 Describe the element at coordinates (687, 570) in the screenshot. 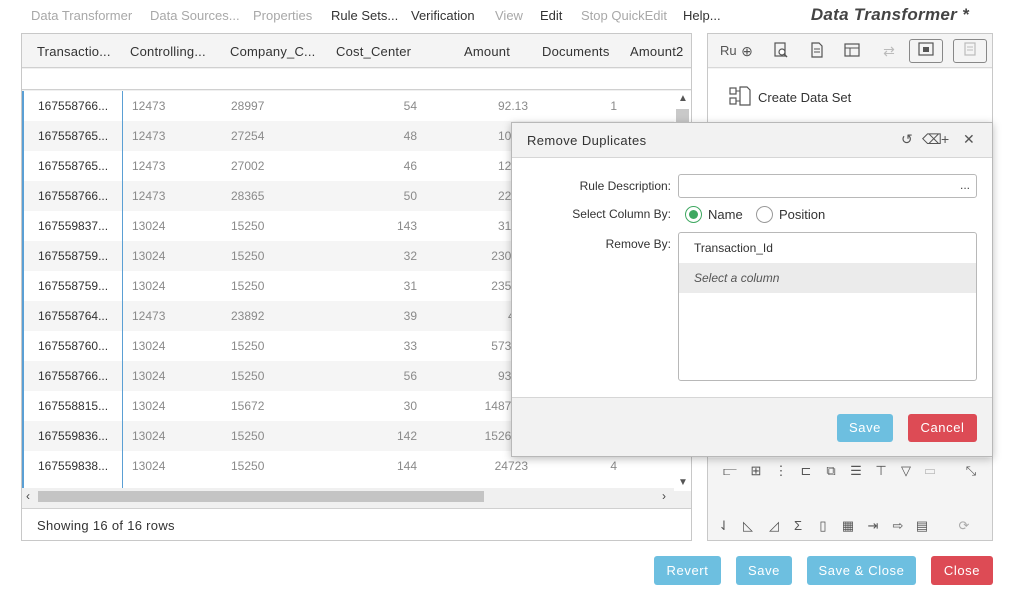

I see `revert-button: Revert` at that location.